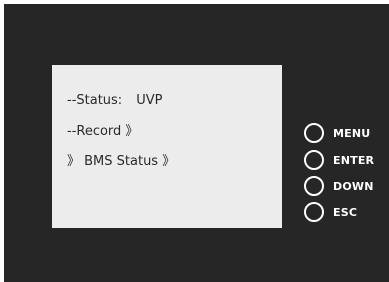 This screenshot has height=282, width=389. Describe the element at coordinates (353, 186) in the screenshot. I see `down-button-label: DOWN` at that location.